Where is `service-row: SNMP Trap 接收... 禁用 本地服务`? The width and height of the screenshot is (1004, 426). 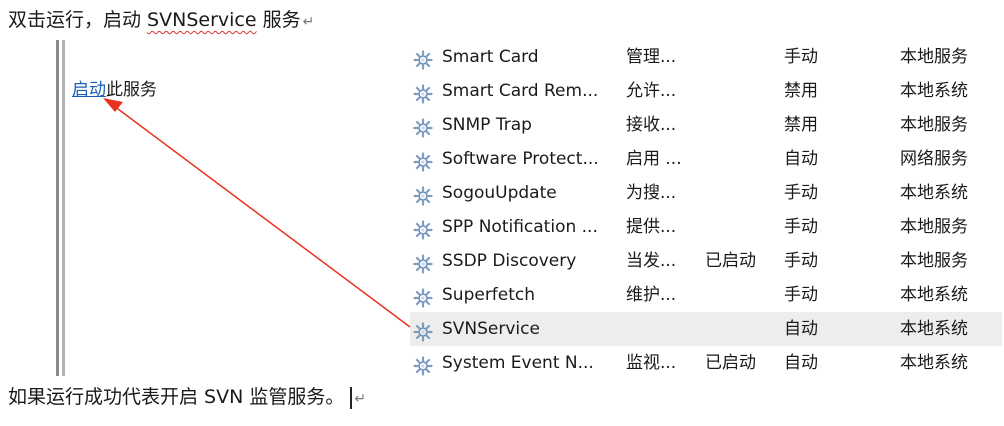
service-row: SNMP Trap 接收... 禁用 本地服务 is located at coordinates (706, 125).